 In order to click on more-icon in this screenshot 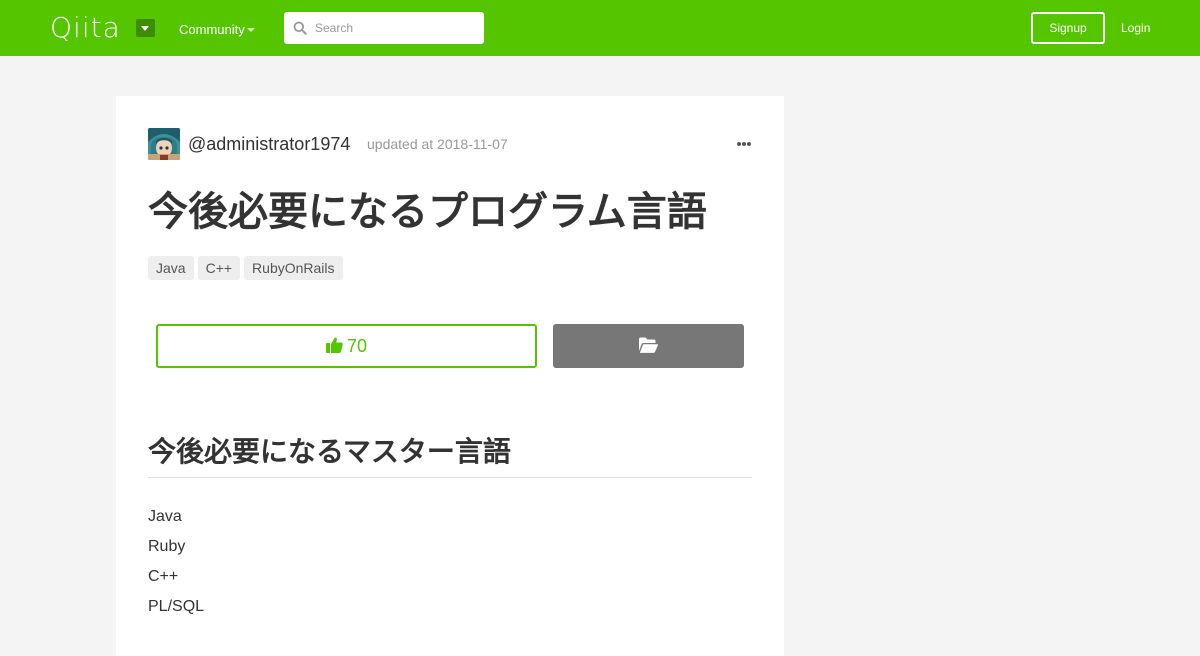, I will do `click(744, 144)`.